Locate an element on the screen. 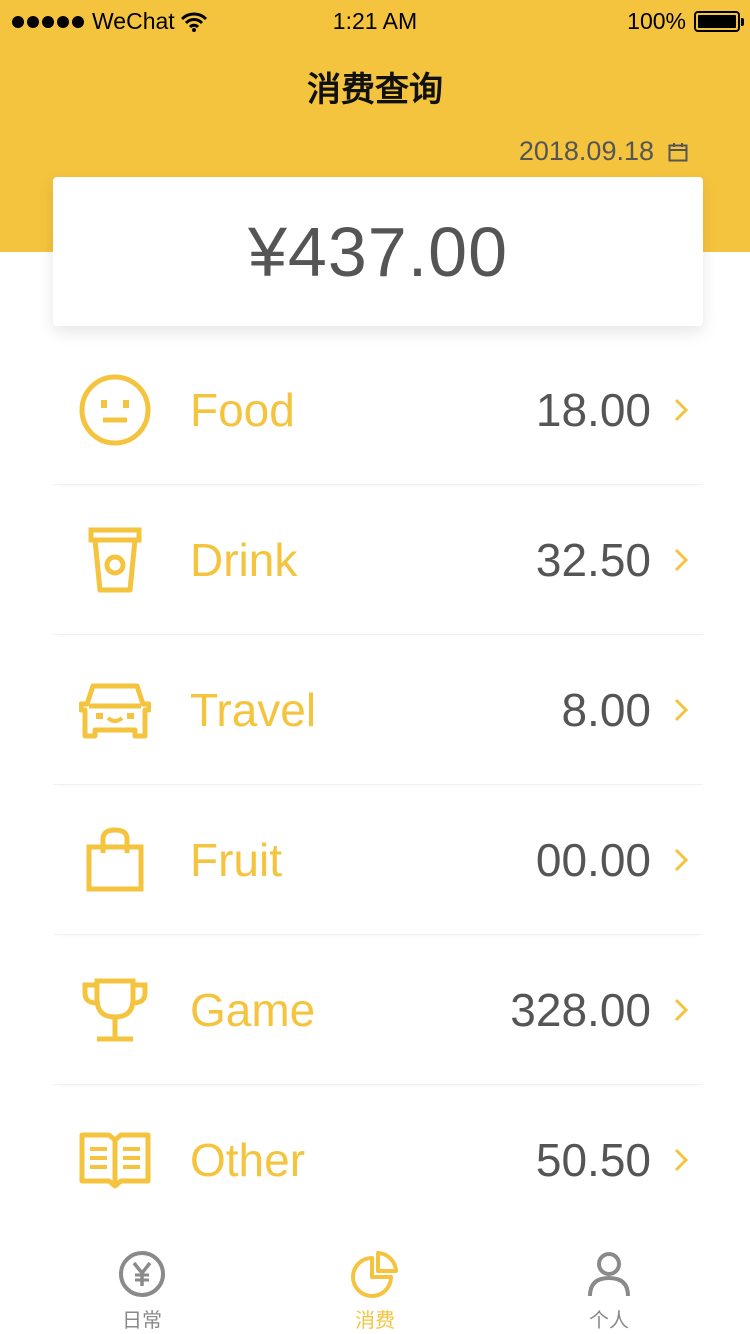  status-bar: WeChat 1:21 AM 100% is located at coordinates (375, 20).